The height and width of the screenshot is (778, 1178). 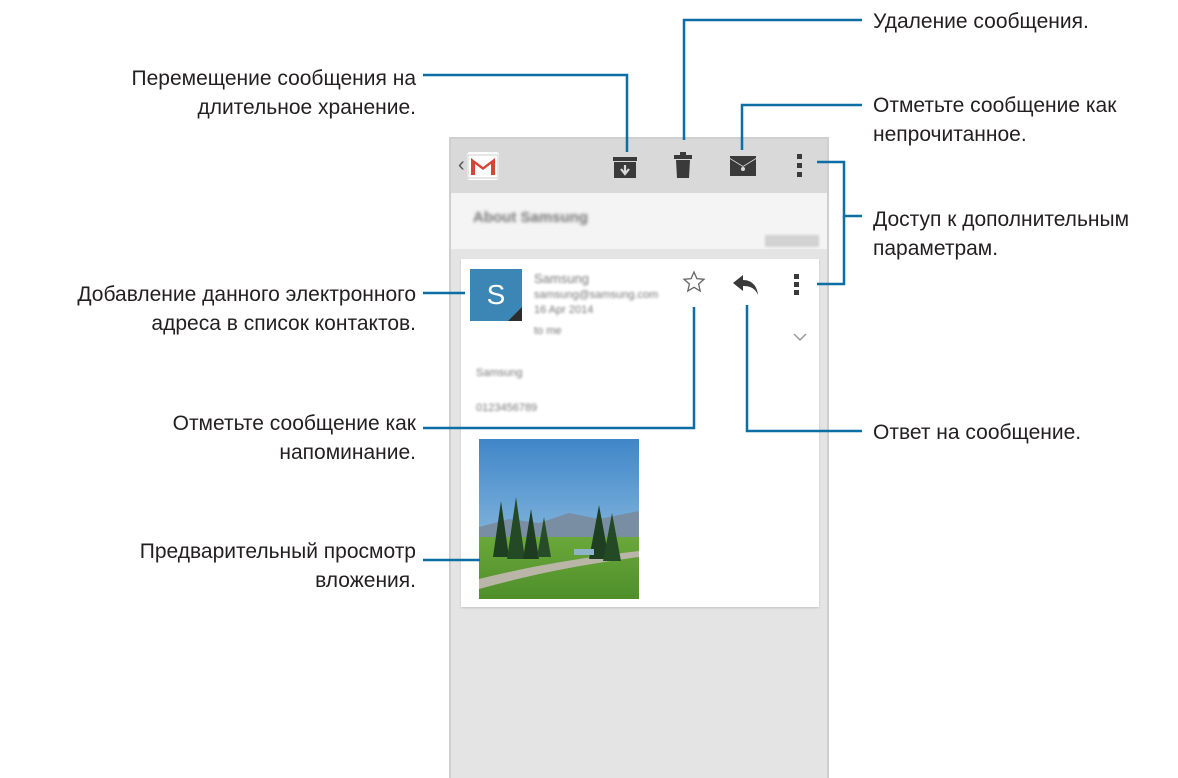 What do you see at coordinates (294, 423) in the screenshot?
I see `callout-star-line1: Отметьте сообщение как` at bounding box center [294, 423].